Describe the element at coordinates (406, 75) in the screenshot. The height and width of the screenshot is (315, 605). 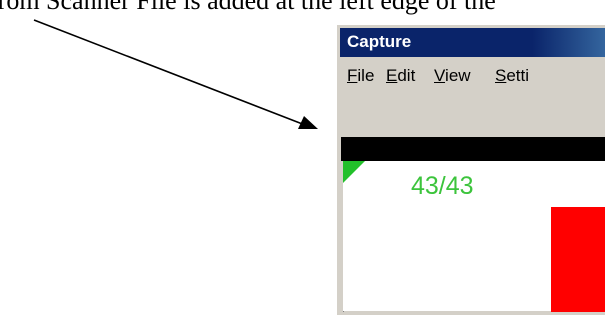
I see `menu-edit-label: dit` at that location.